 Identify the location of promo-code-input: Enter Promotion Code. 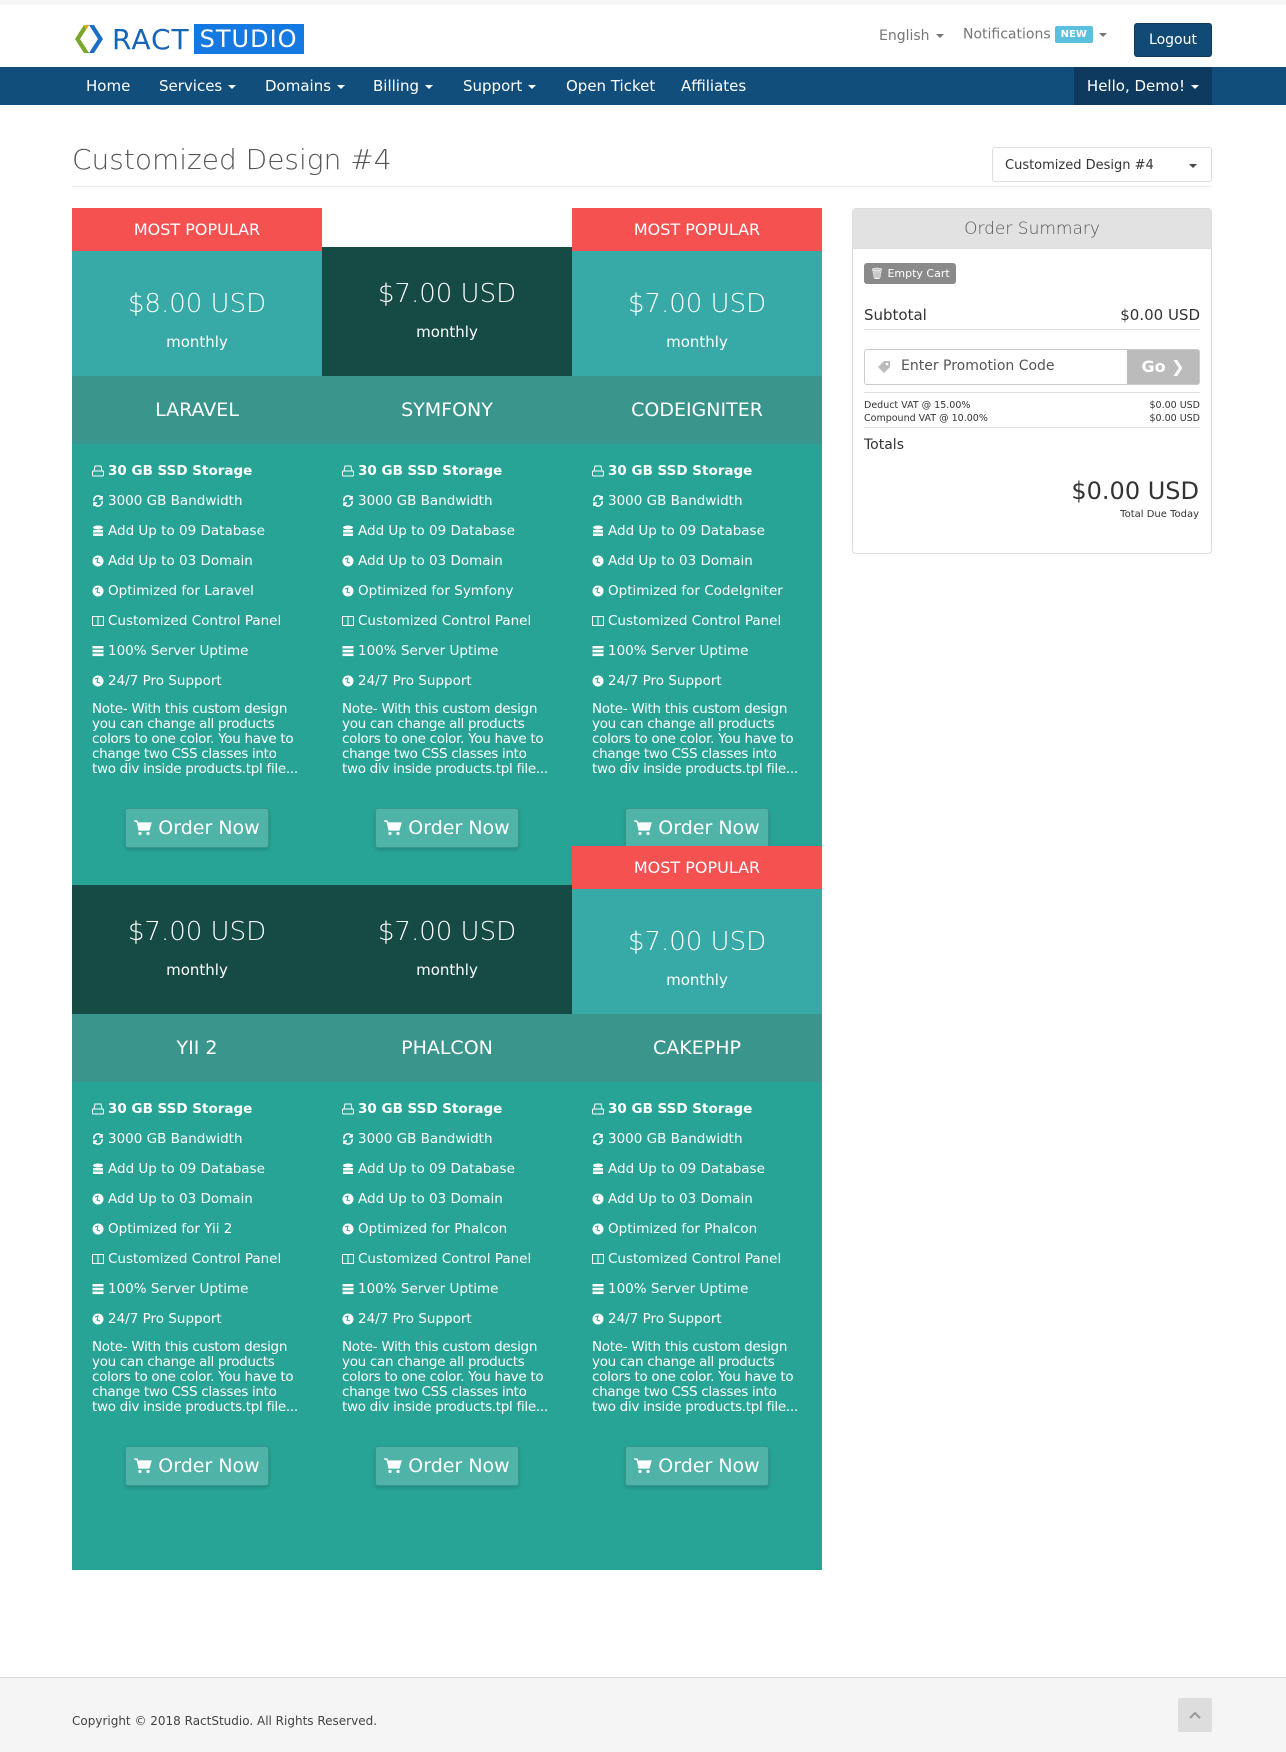
(997, 367).